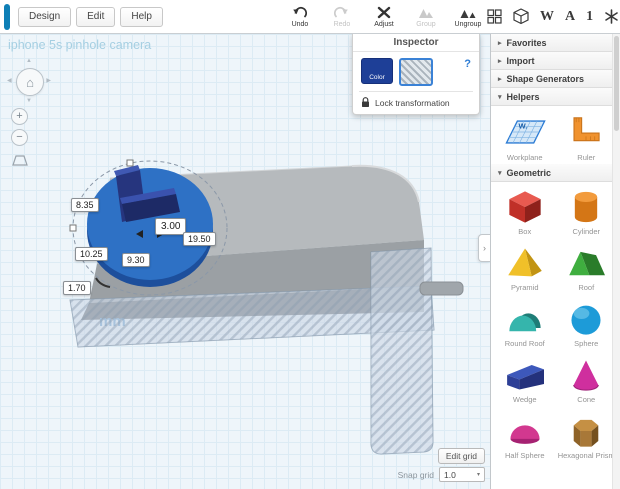 Image resolution: width=620 pixels, height=489 pixels. I want to click on shape-round-roof: Round Roof, so click(525, 324).